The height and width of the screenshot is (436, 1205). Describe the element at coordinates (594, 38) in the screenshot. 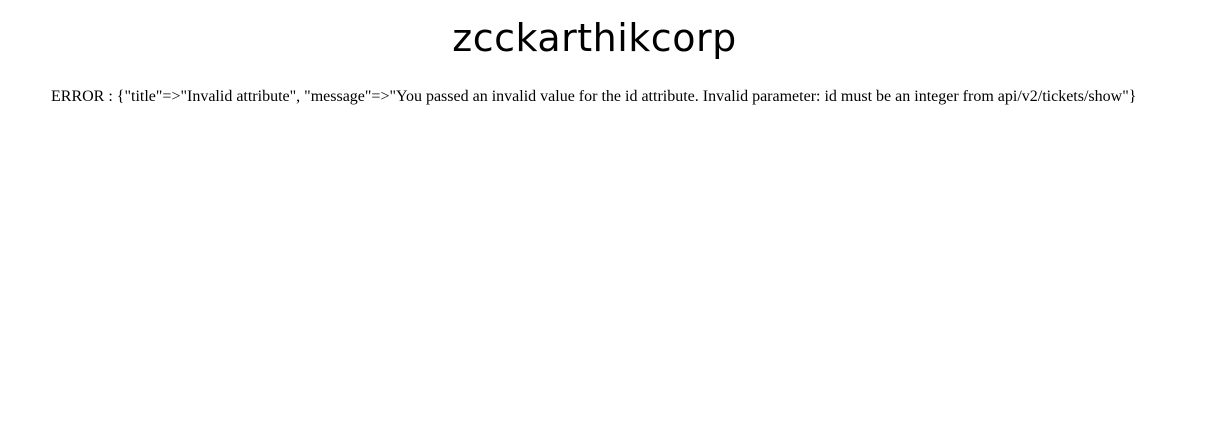

I see `site-title: zcckarthikcorp` at that location.